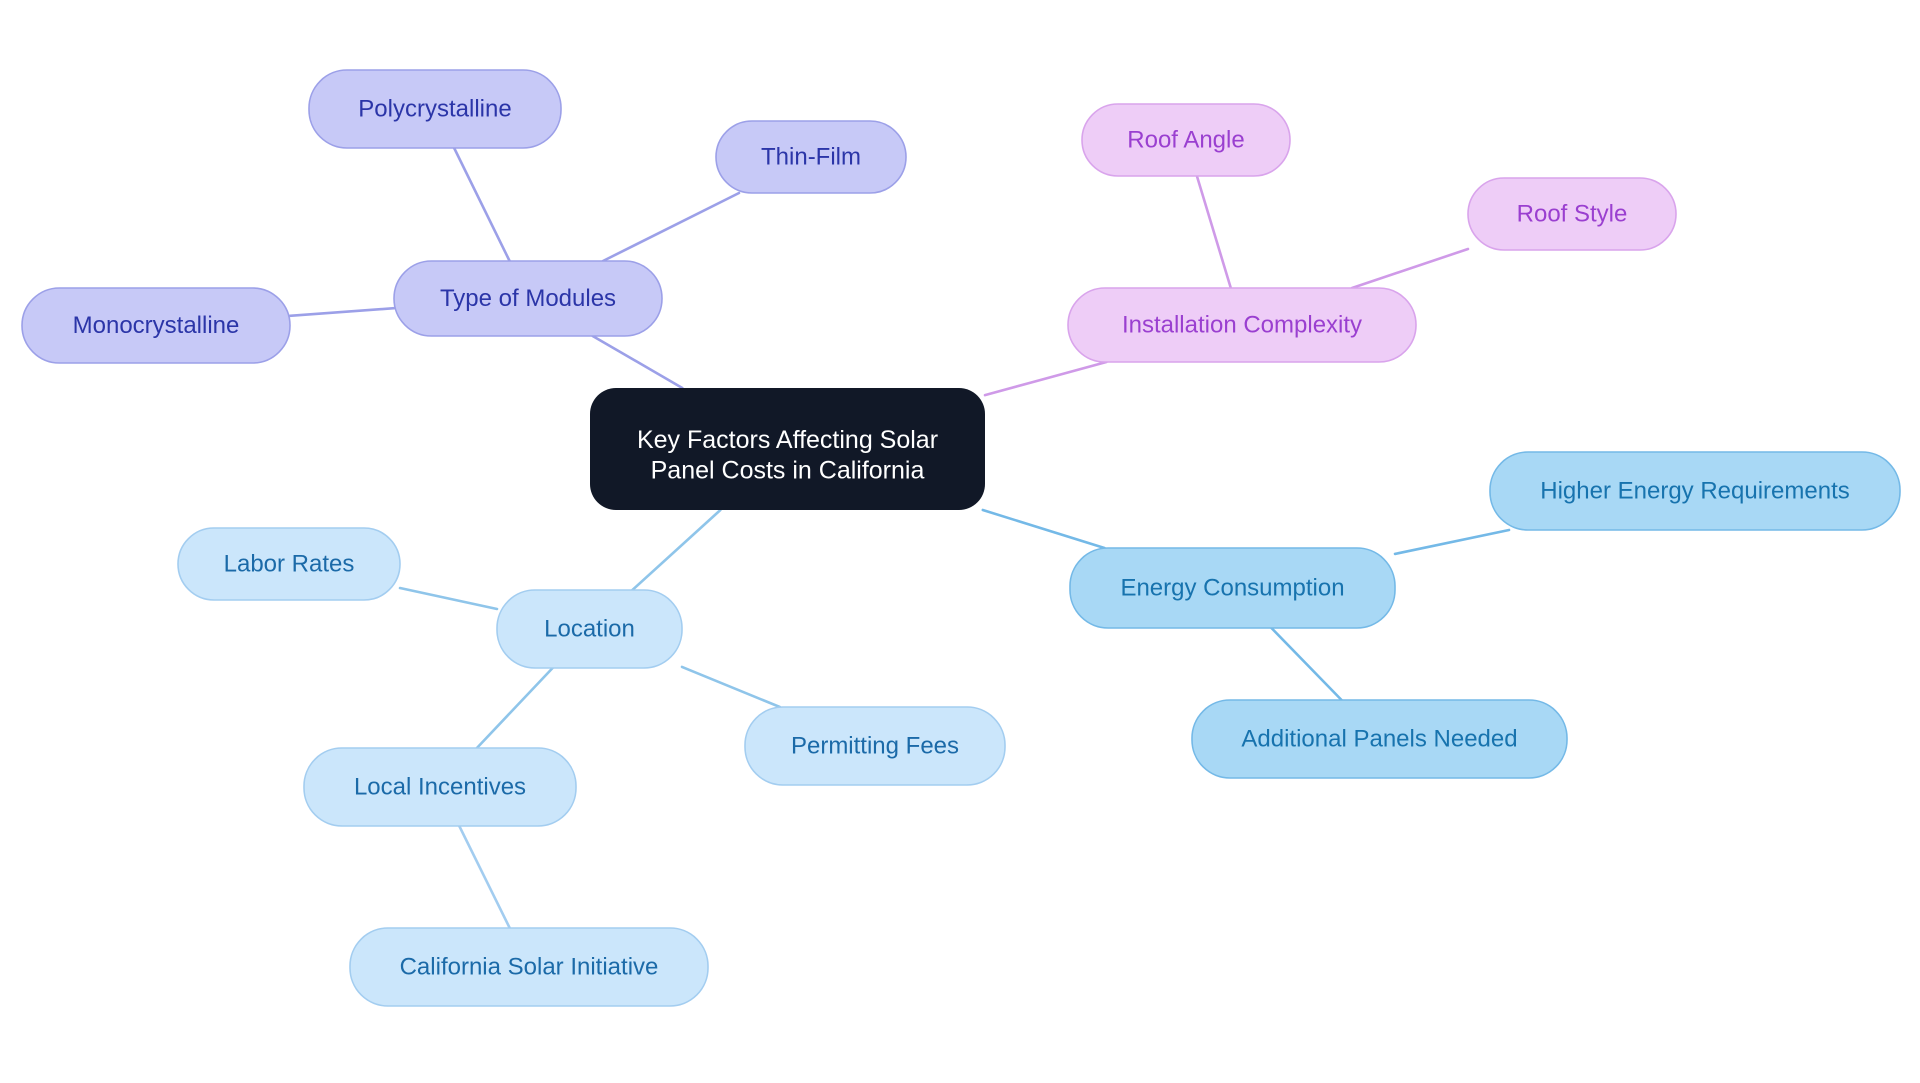 This screenshot has width=1920, height=1083. I want to click on leaf-node-roof-angle: Roof Angle, so click(1186, 140).